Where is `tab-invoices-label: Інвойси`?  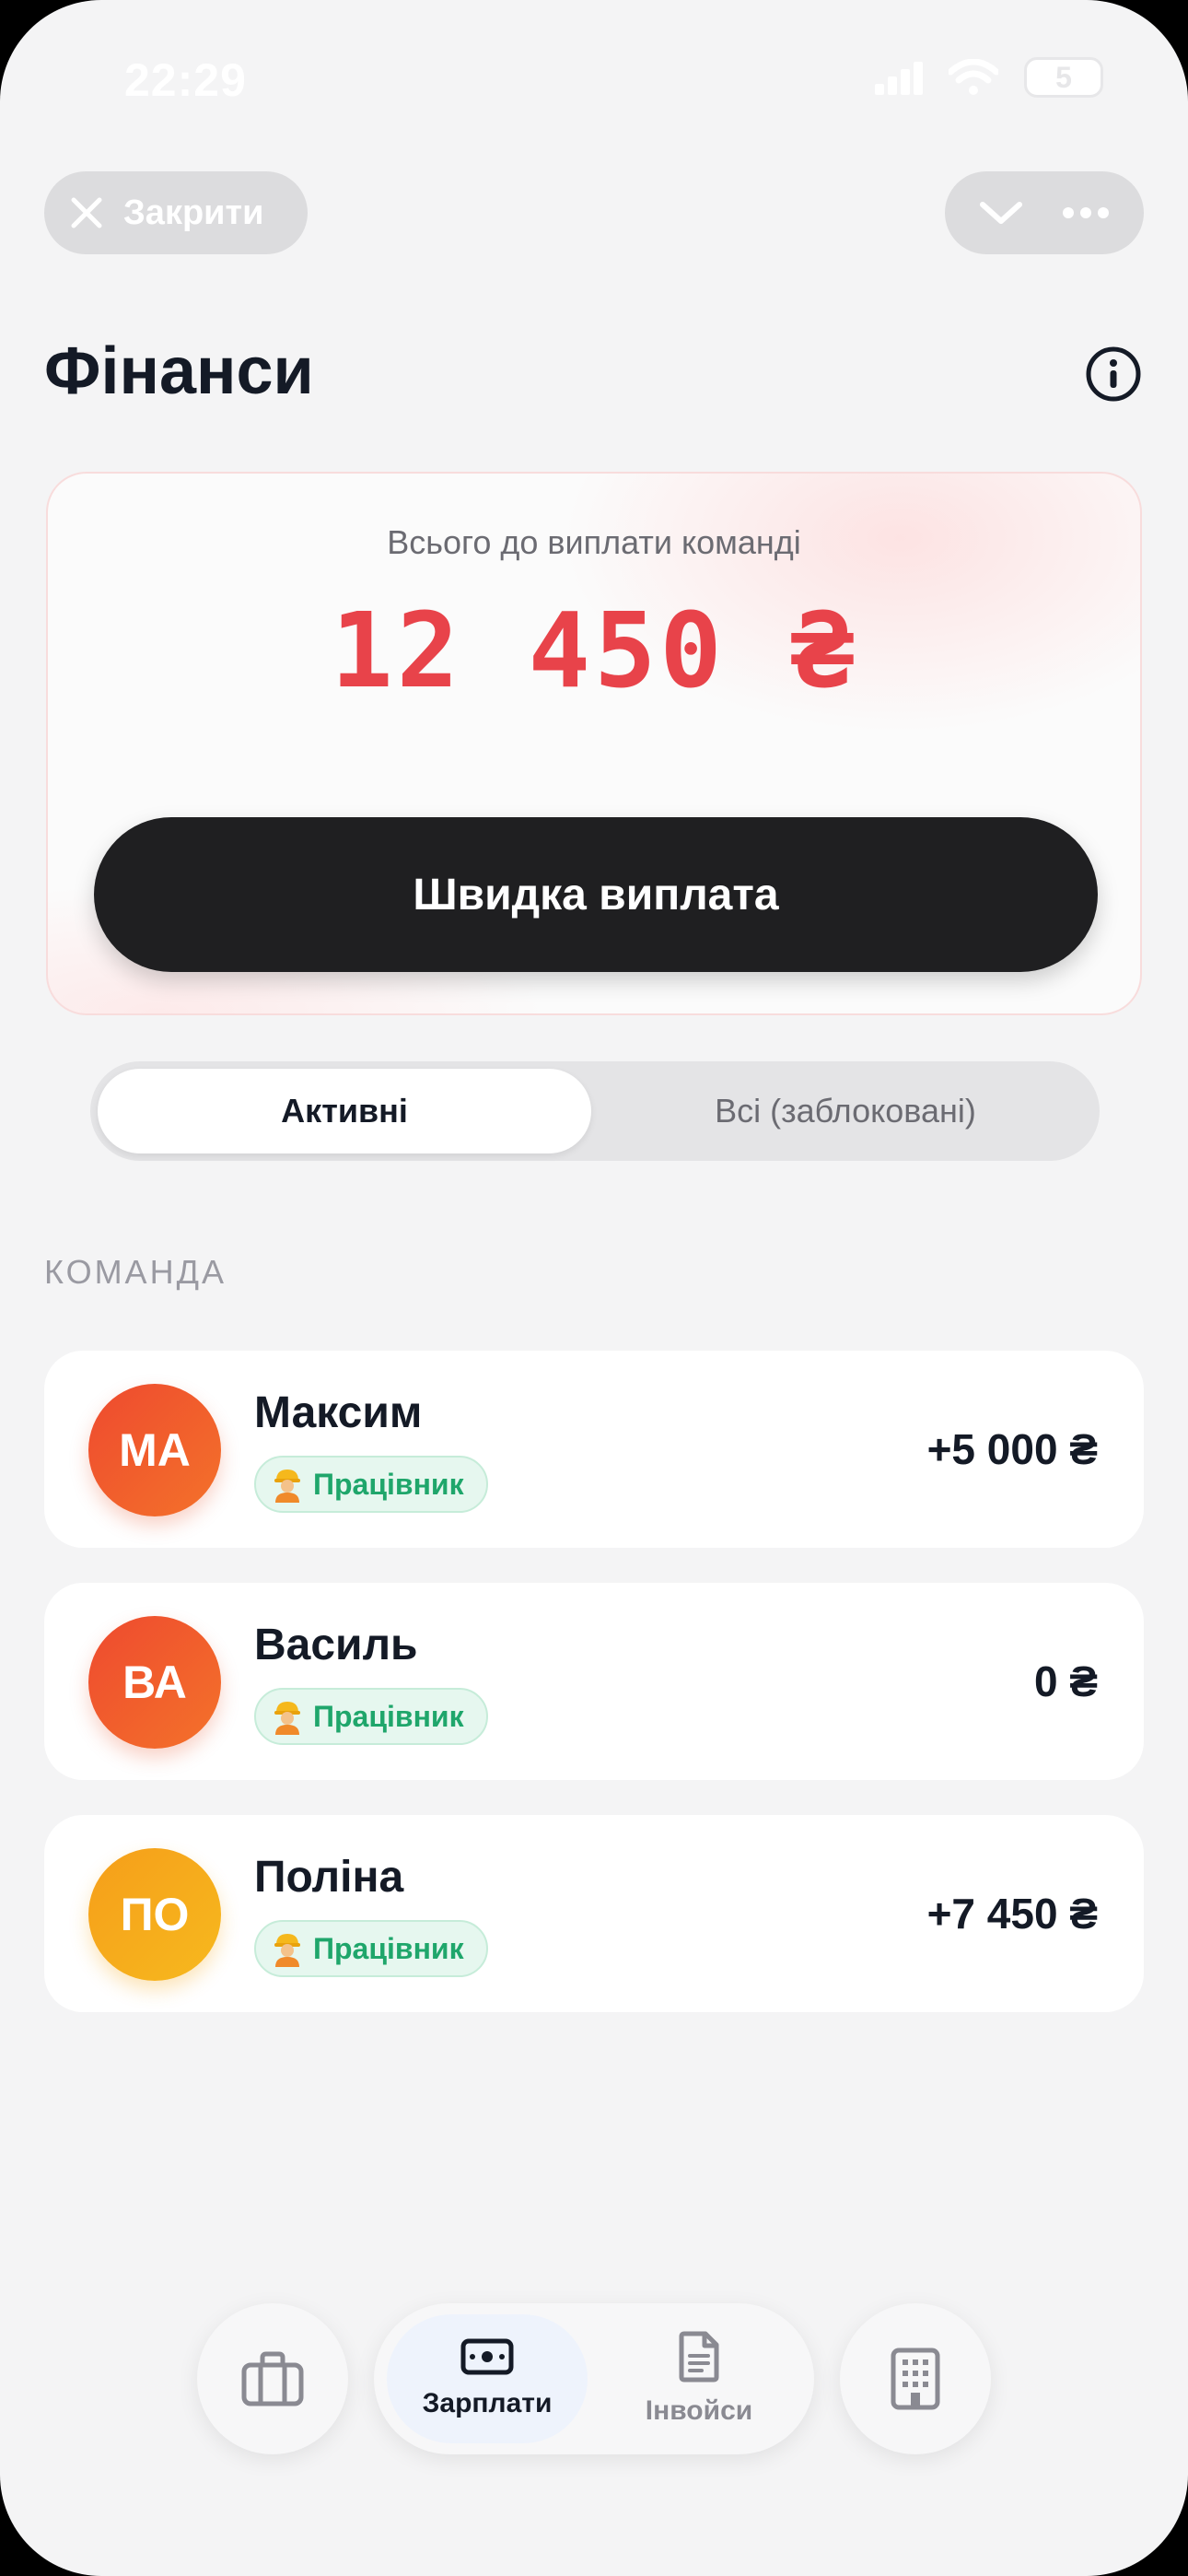
tab-invoices-label: Інвойси is located at coordinates (699, 2410).